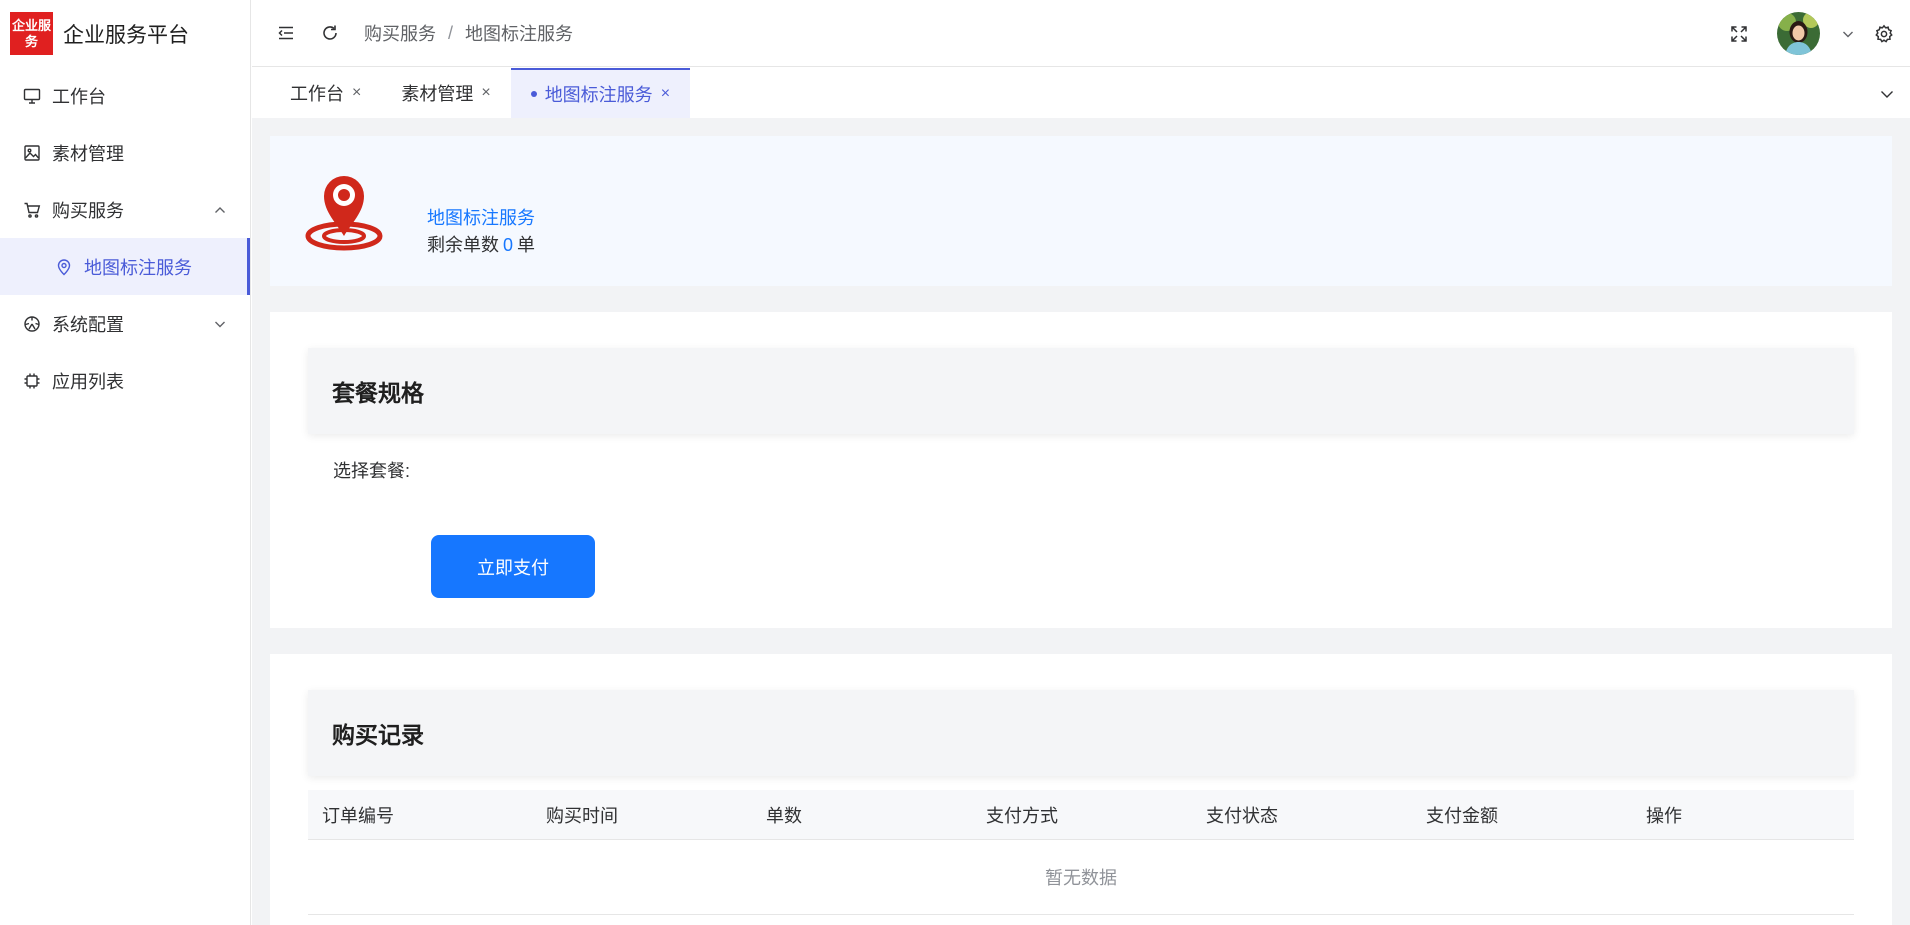 The width and height of the screenshot is (1910, 925). Describe the element at coordinates (220, 210) in the screenshot. I see `chevron-up-icon` at that location.